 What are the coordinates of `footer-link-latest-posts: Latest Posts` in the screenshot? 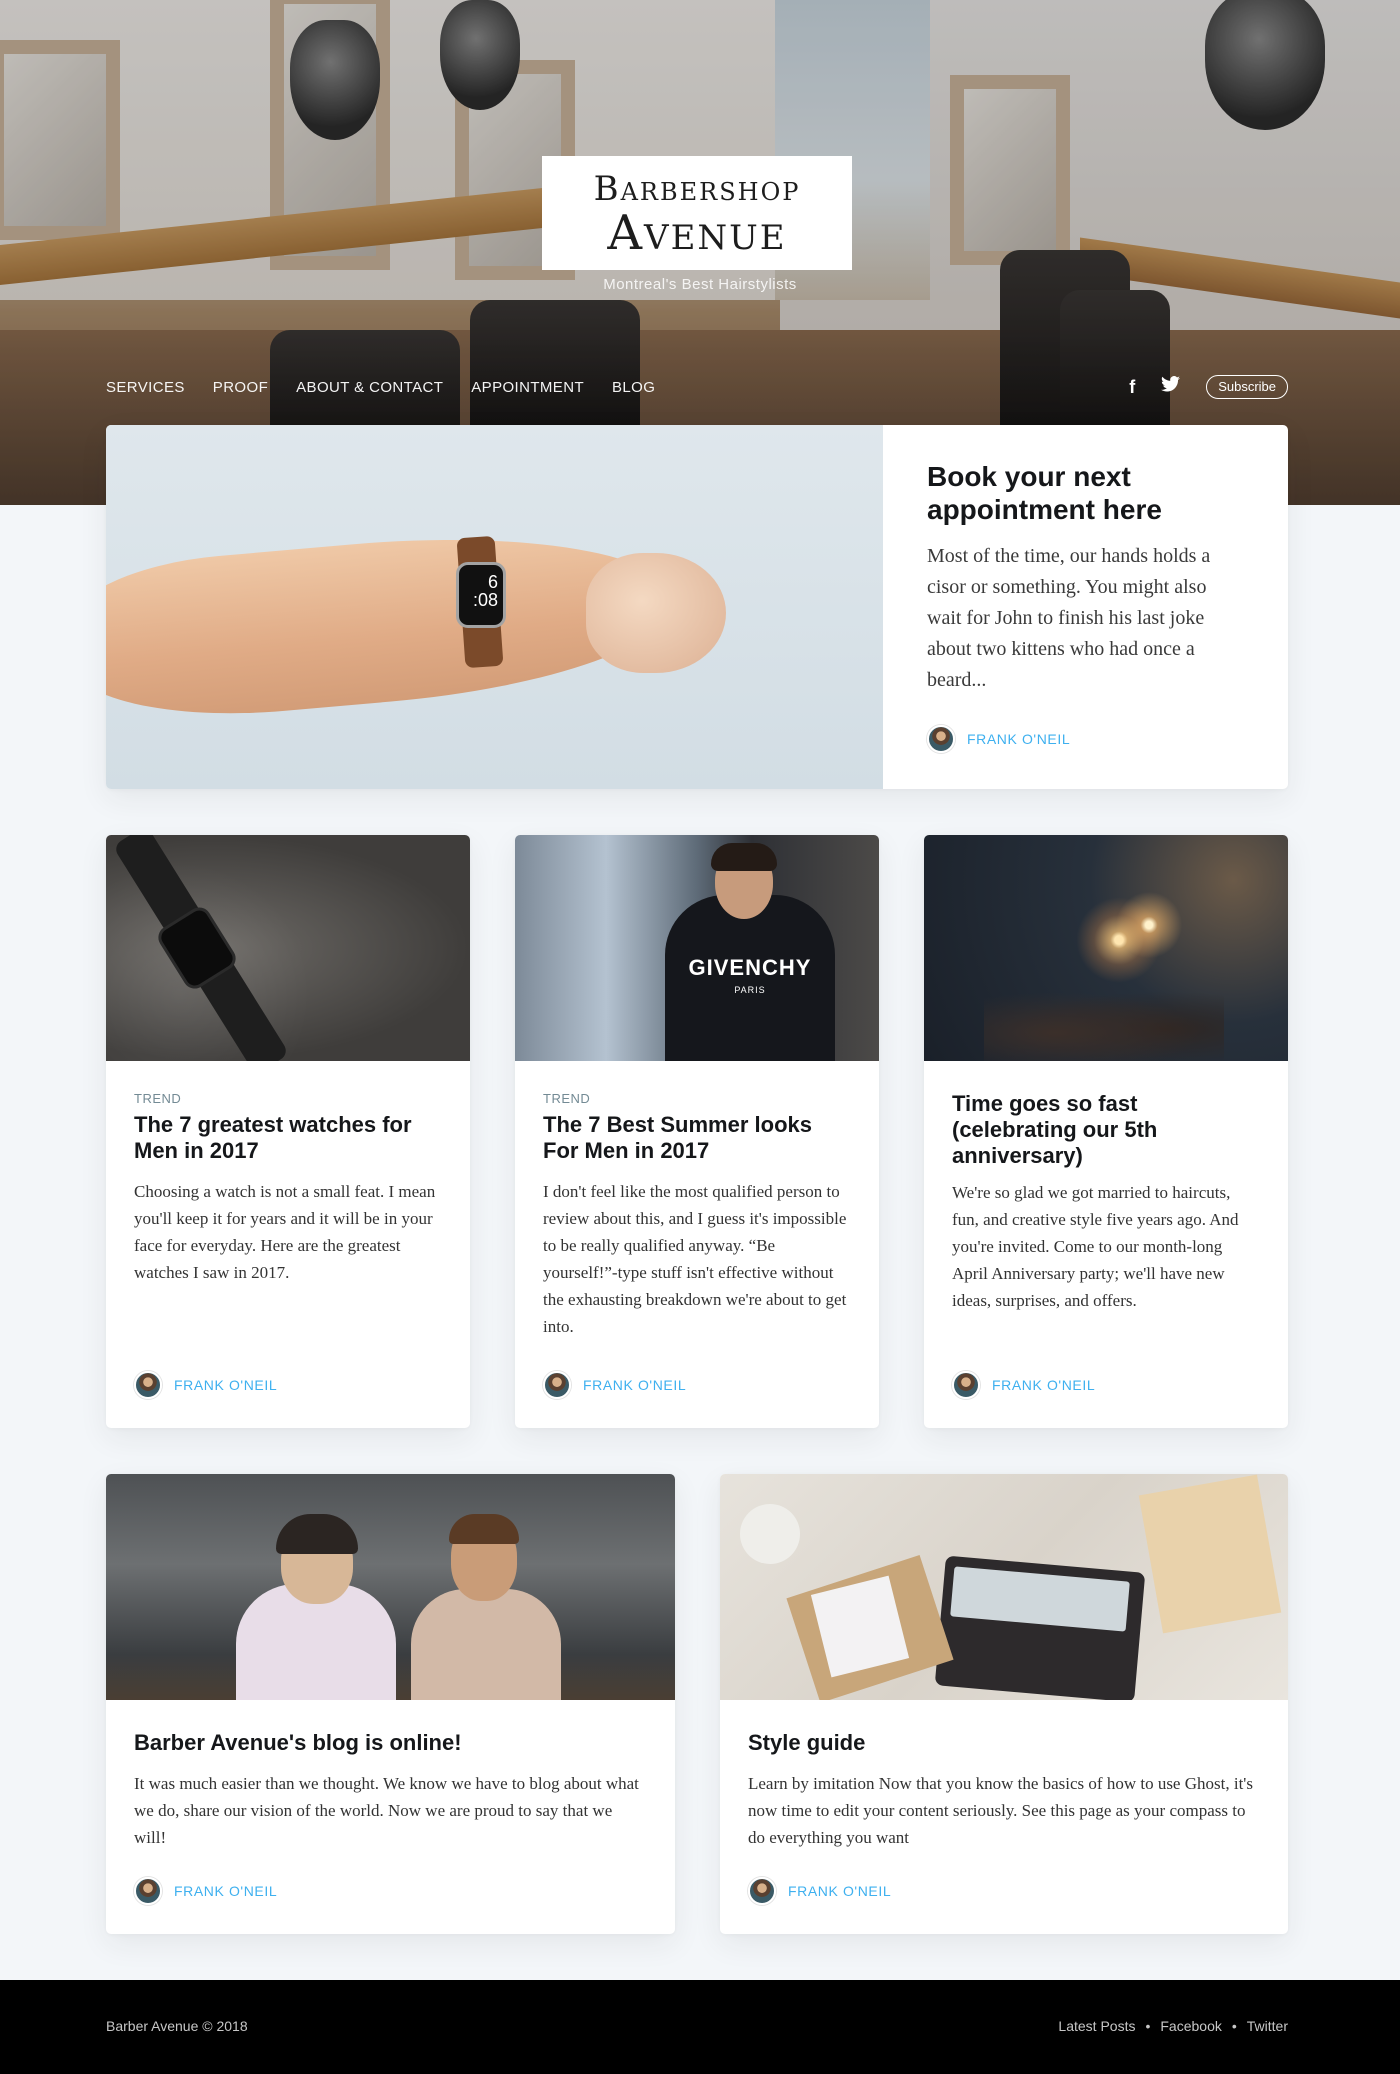 It's located at (1096, 2026).